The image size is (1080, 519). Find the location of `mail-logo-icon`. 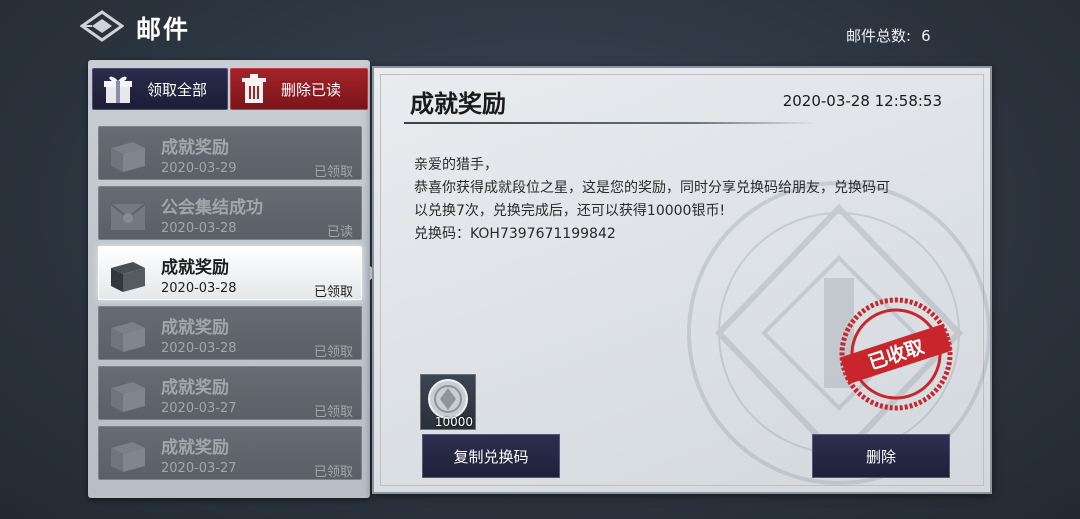

mail-logo-icon is located at coordinates (102, 26).